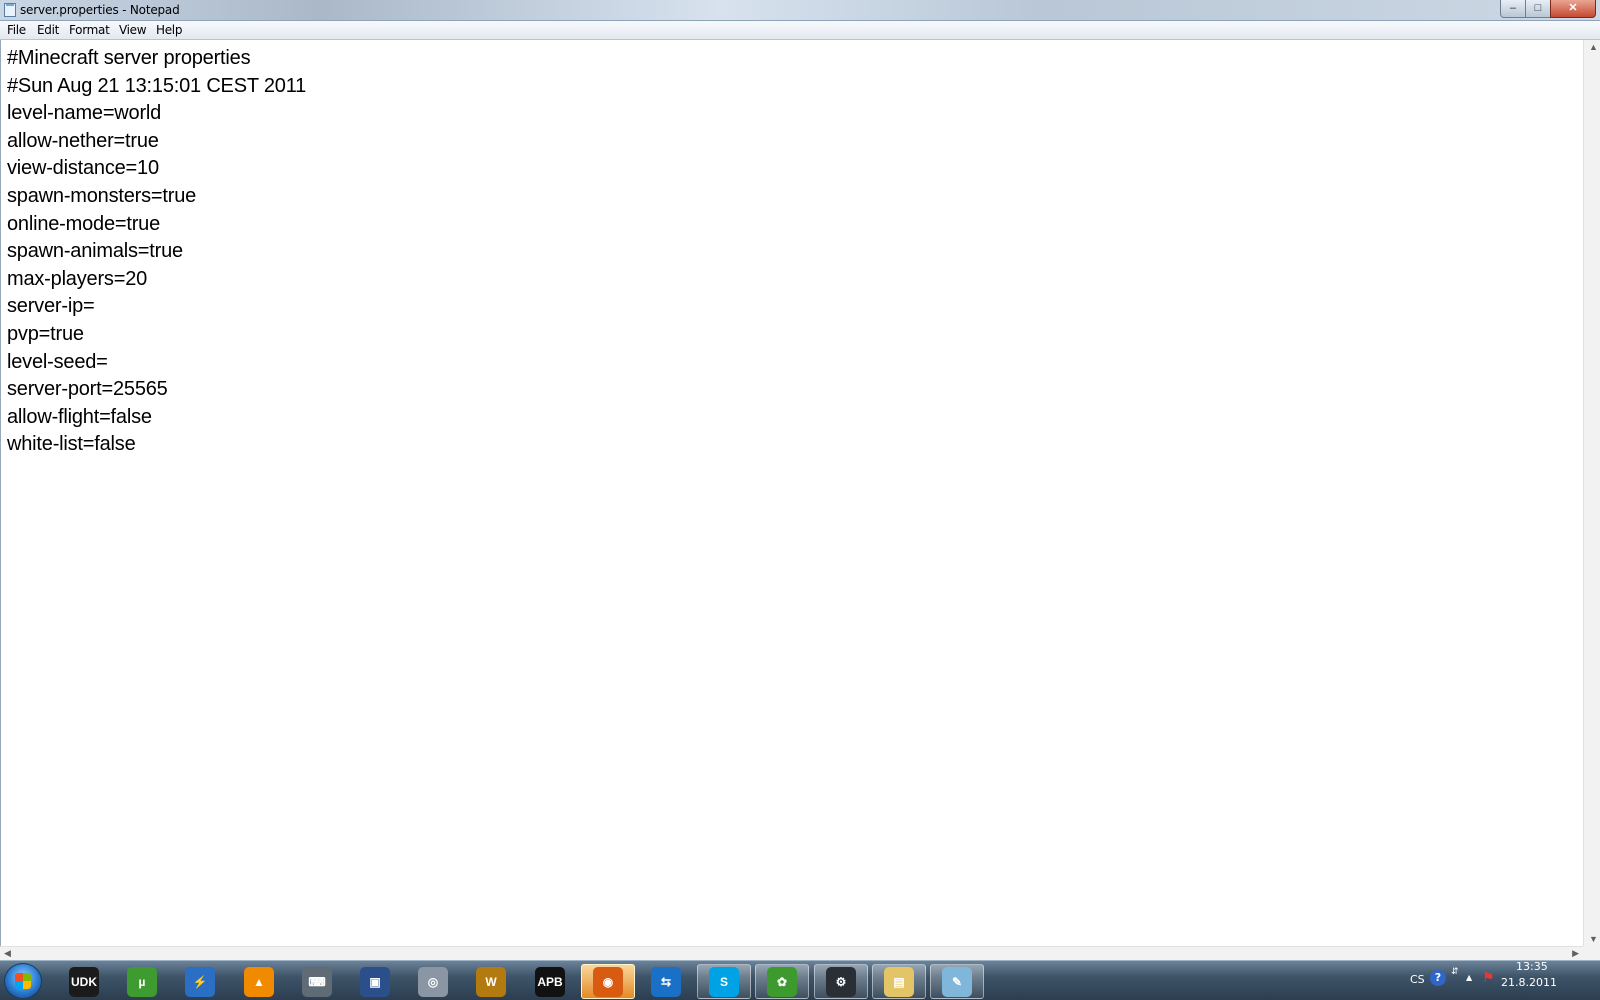  What do you see at coordinates (48, 30) in the screenshot?
I see `menu-edit: Edit` at bounding box center [48, 30].